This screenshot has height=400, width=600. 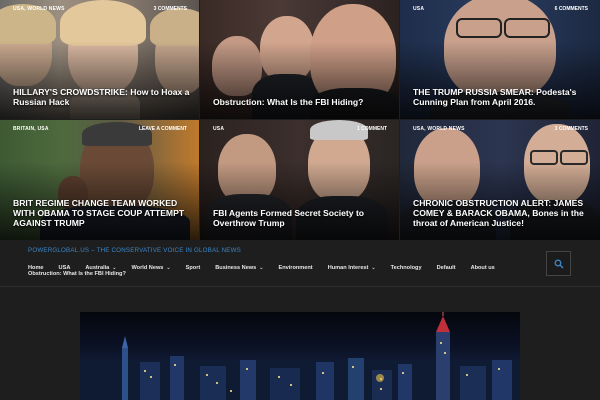 I want to click on header-divider, so click(x=300, y=286).